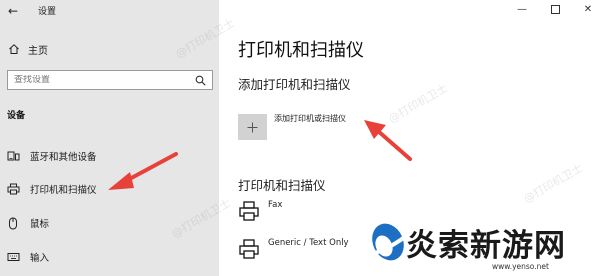  What do you see at coordinates (388, 140) in the screenshot?
I see `annotation-arrow-add` at bounding box center [388, 140].